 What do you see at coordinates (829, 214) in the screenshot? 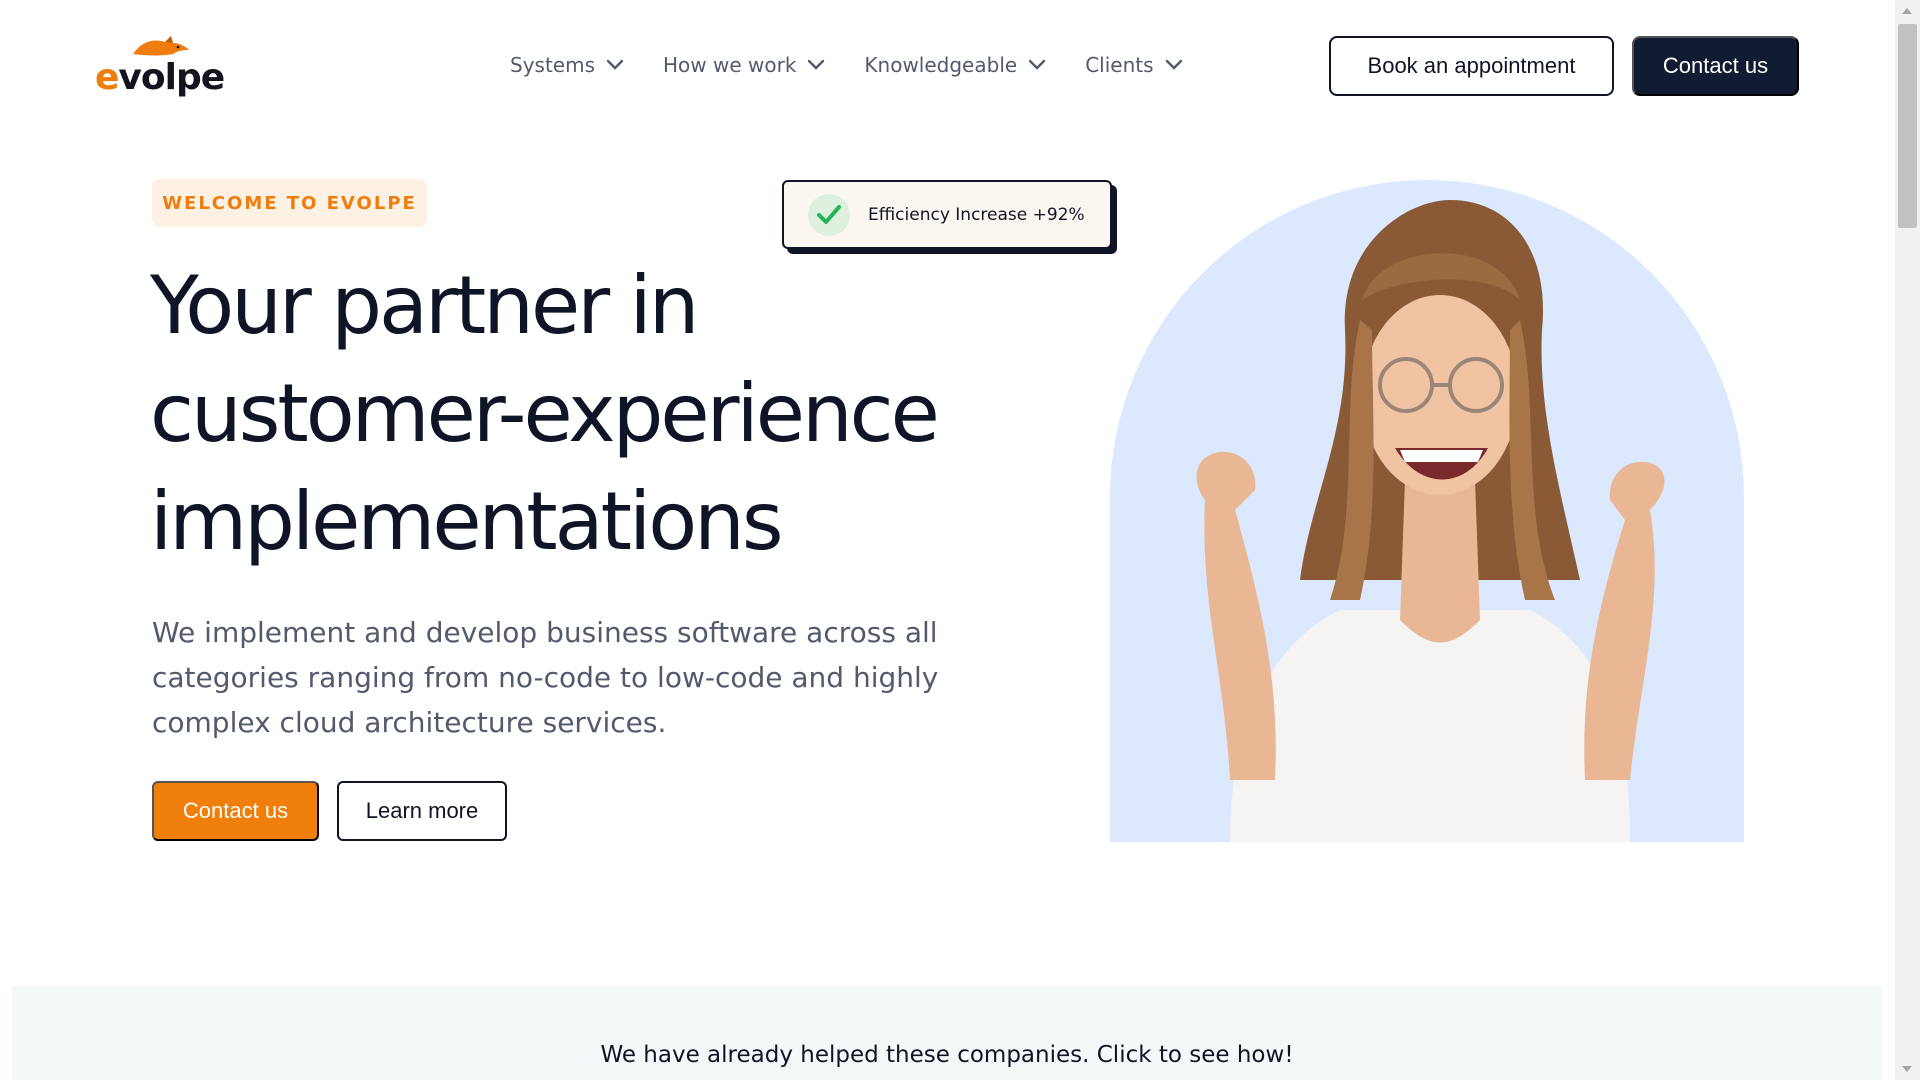
I see `check-icon` at bounding box center [829, 214].